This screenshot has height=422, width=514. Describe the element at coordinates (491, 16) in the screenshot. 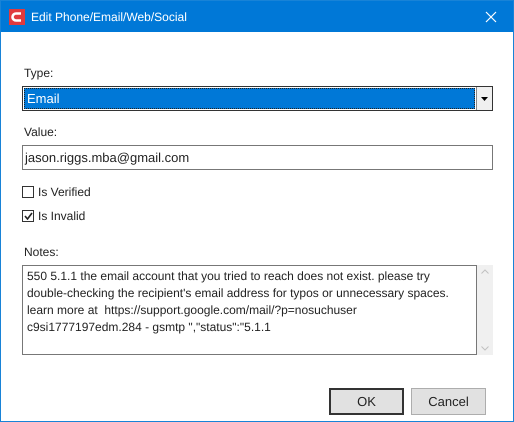

I see `close-icon` at that location.